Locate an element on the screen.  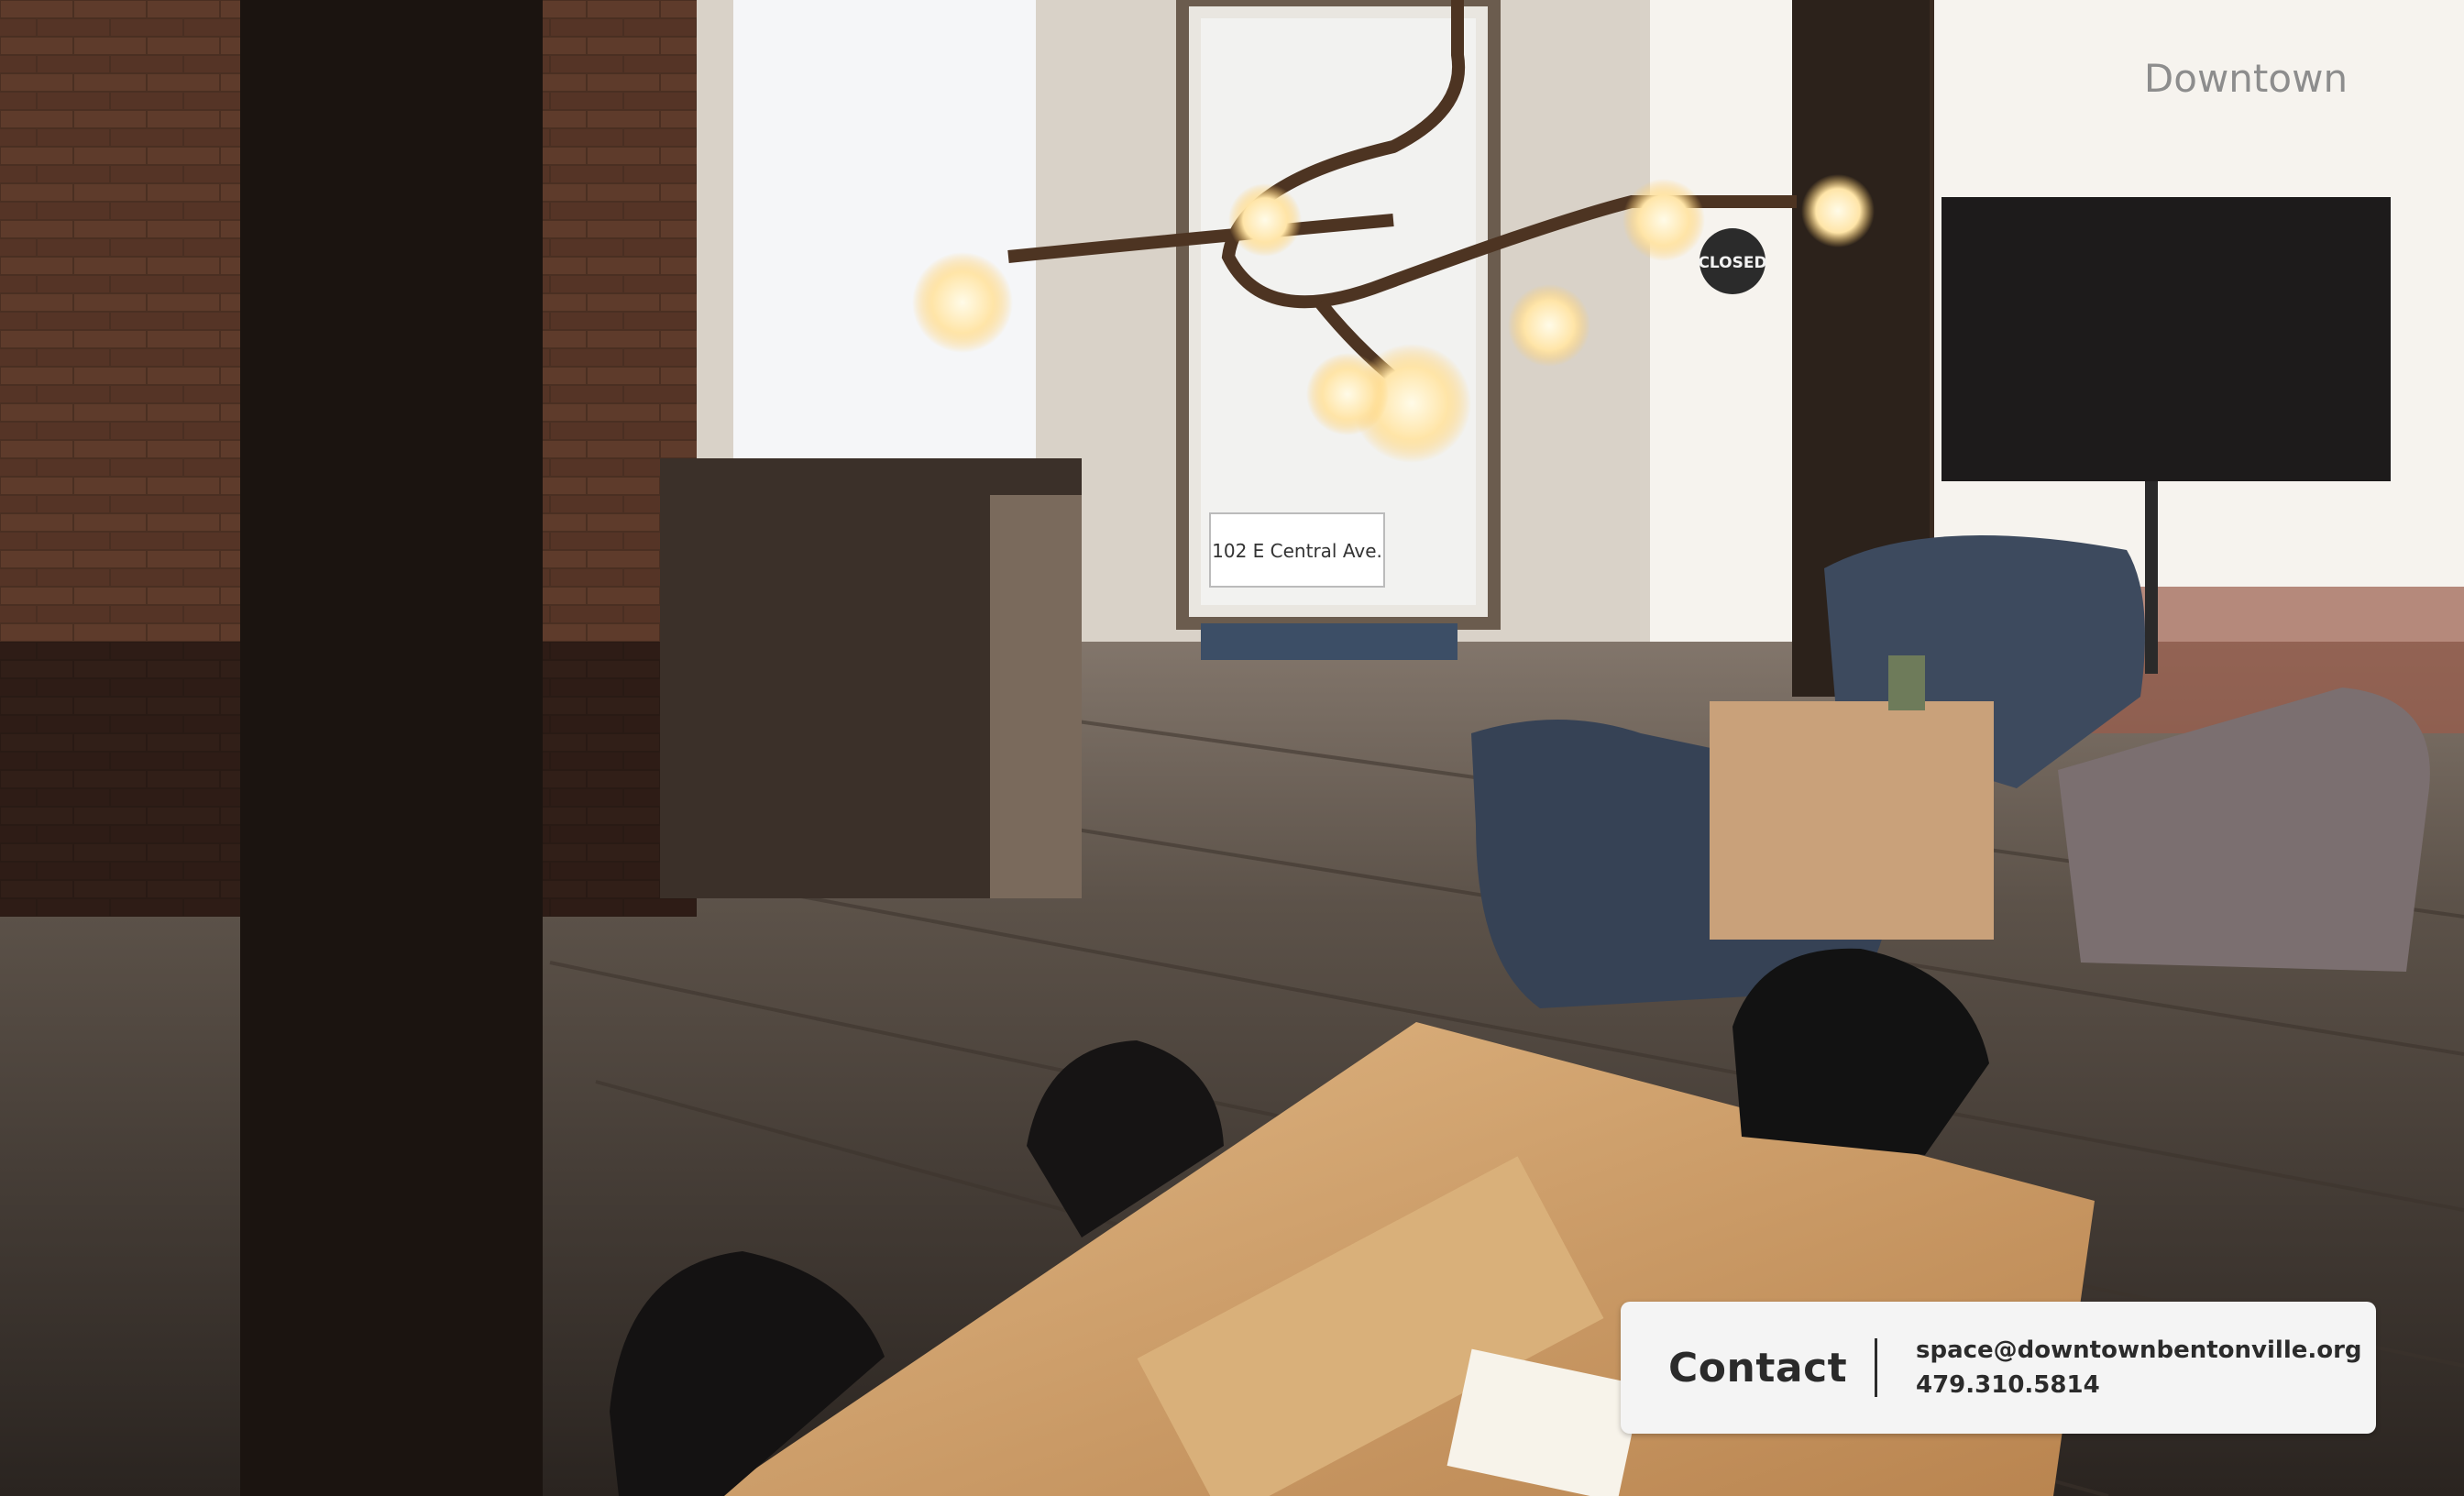
contact-email-link: space@downtownbentonville.org is located at coordinates (2139, 1350).